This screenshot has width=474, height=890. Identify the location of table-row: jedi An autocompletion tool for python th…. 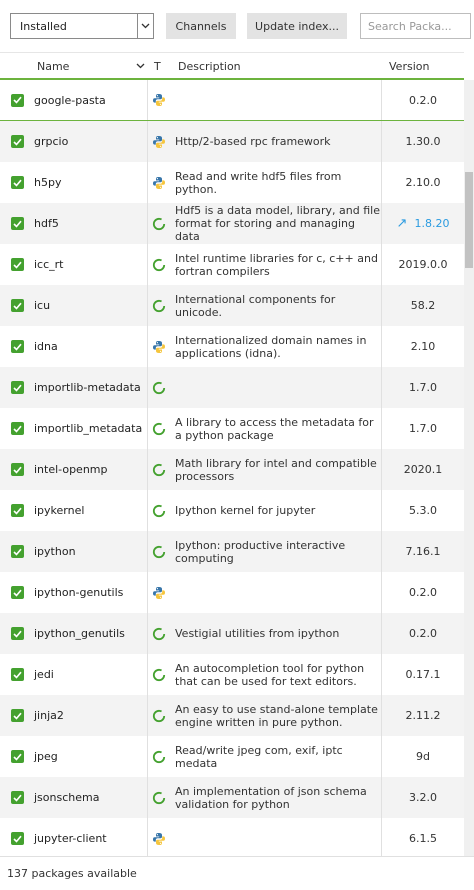
(232, 674).